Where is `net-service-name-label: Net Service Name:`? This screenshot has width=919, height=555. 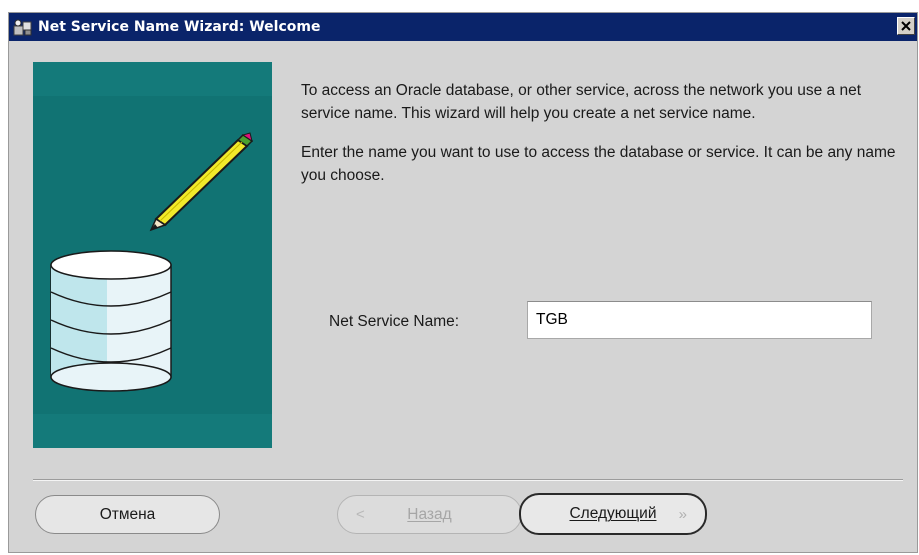 net-service-name-label: Net Service Name: is located at coordinates (394, 321).